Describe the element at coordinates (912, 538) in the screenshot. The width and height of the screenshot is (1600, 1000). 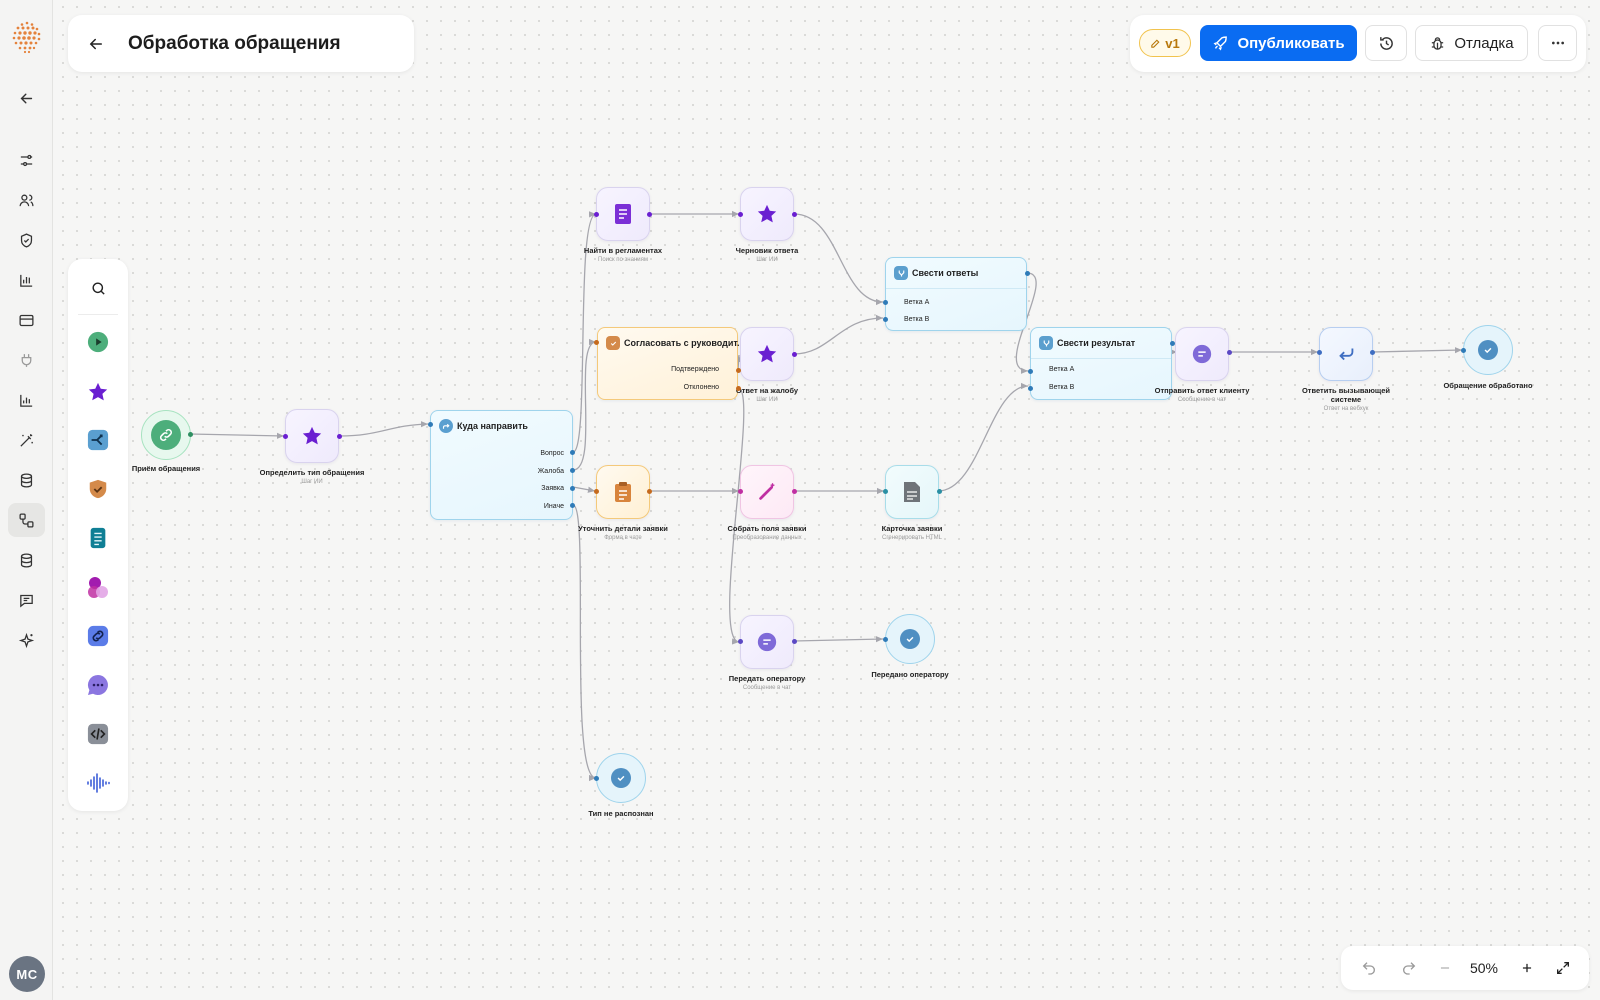
I see `node-sublabel: Сгенерировать HTML` at that location.